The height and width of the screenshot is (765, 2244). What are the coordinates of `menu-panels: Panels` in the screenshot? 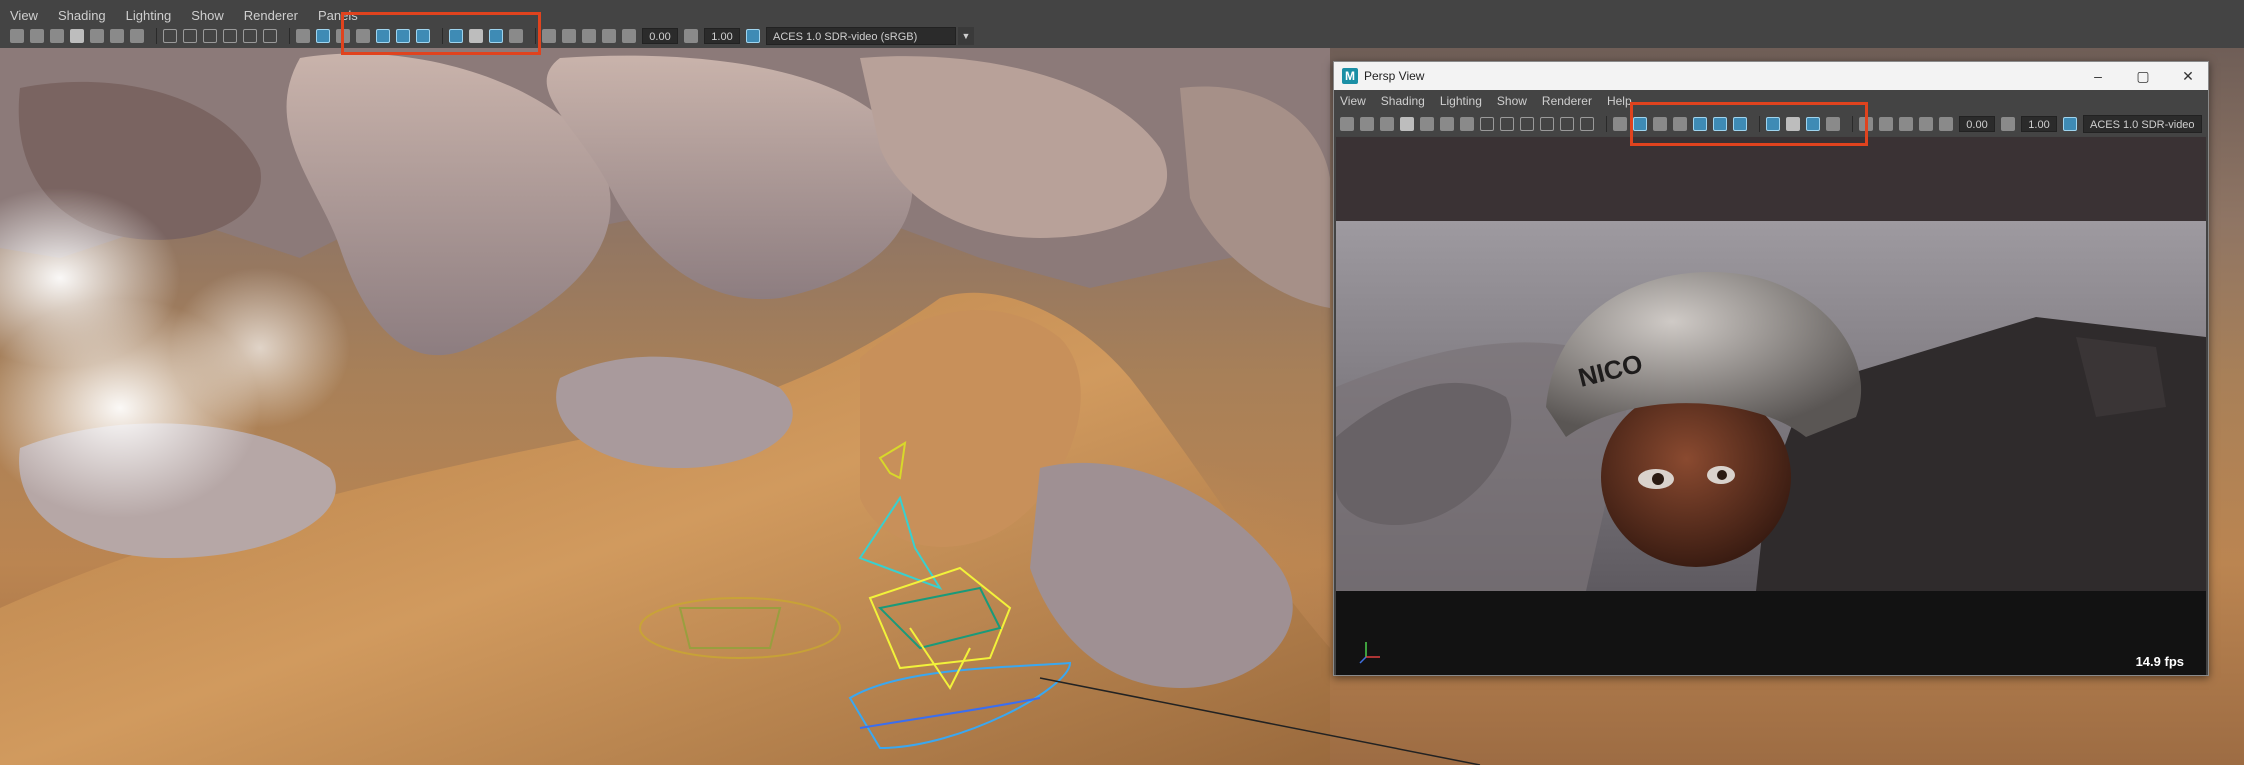 It's located at (338, 15).